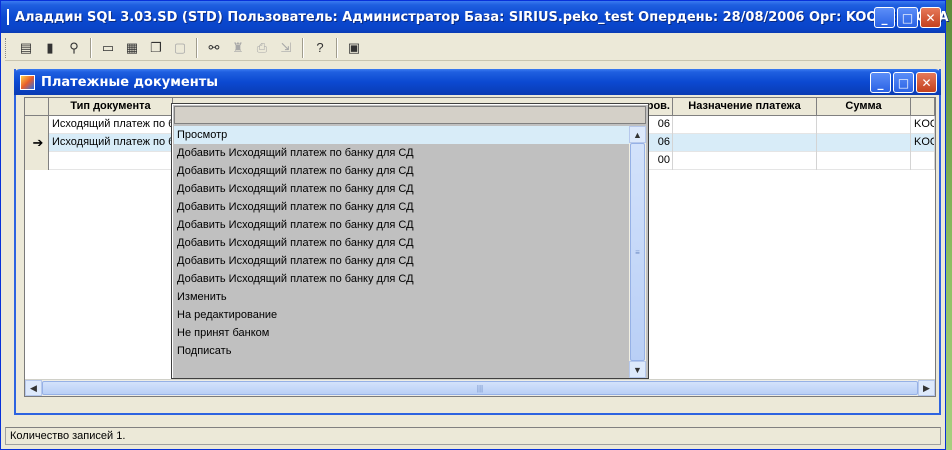  What do you see at coordinates (354, 48) in the screenshot?
I see `chip-icon: ▣` at bounding box center [354, 48].